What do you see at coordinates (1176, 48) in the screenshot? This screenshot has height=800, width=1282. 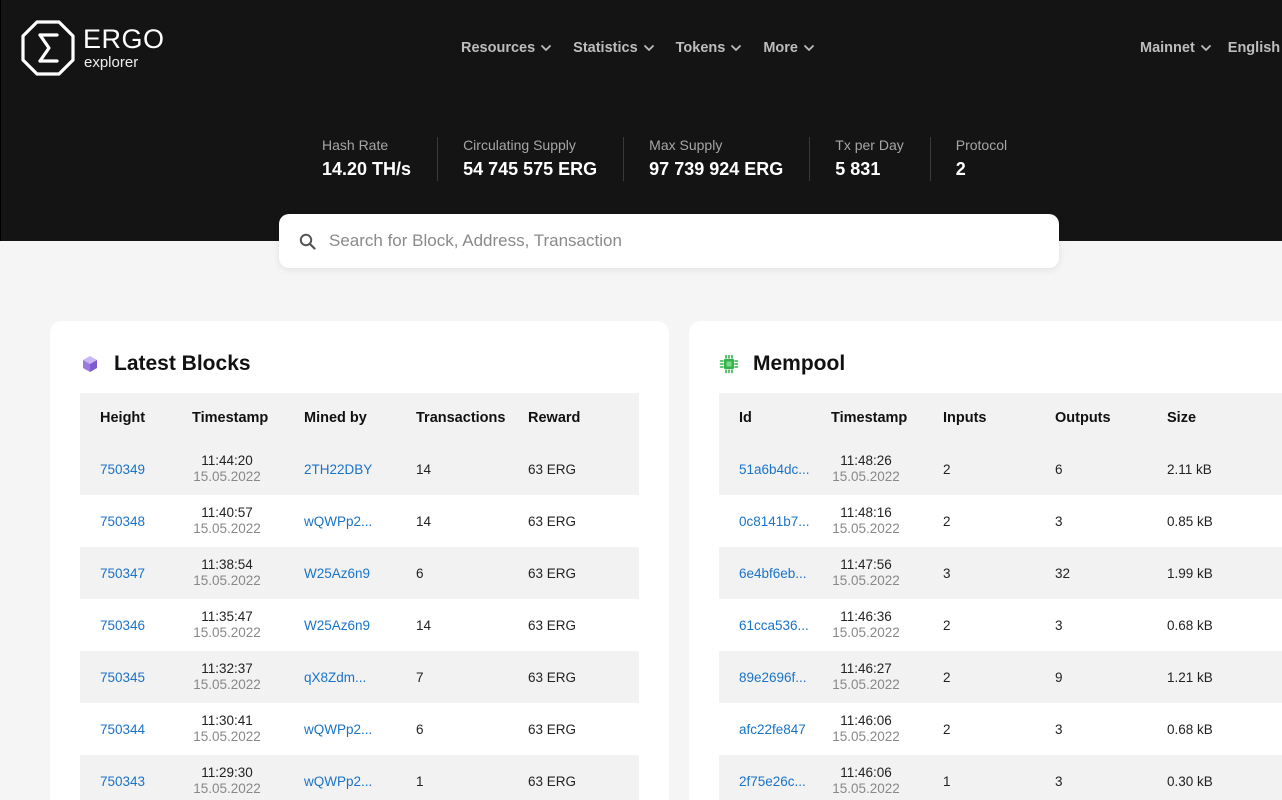 I see `network-selector: Mainnet` at bounding box center [1176, 48].